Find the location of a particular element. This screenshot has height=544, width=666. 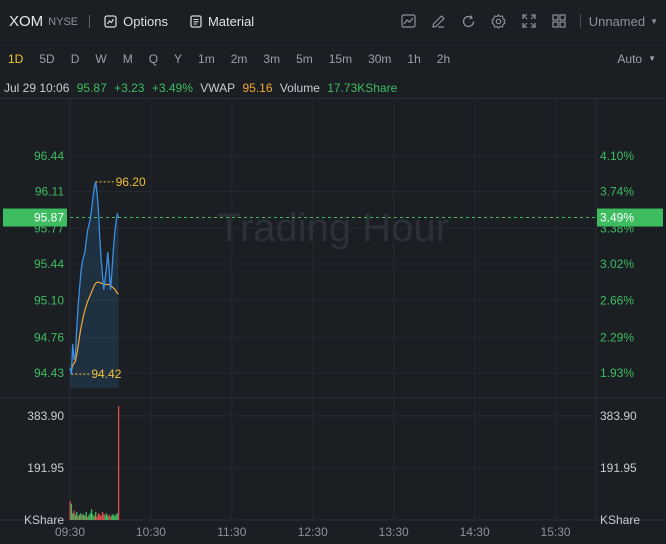

period-m: M is located at coordinates (128, 59).